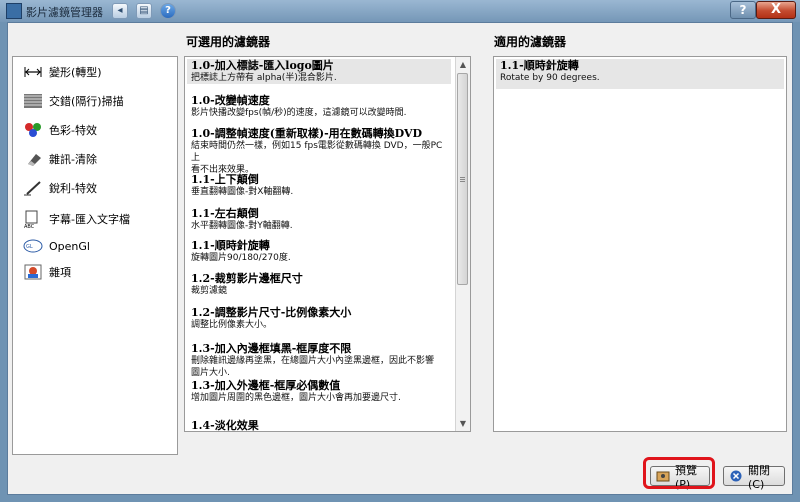 This screenshot has width=800, height=502. What do you see at coordinates (242, 192) in the screenshot?
I see `filter-desc: 垂直翻轉圖像-對X軸翻轉.` at bounding box center [242, 192].